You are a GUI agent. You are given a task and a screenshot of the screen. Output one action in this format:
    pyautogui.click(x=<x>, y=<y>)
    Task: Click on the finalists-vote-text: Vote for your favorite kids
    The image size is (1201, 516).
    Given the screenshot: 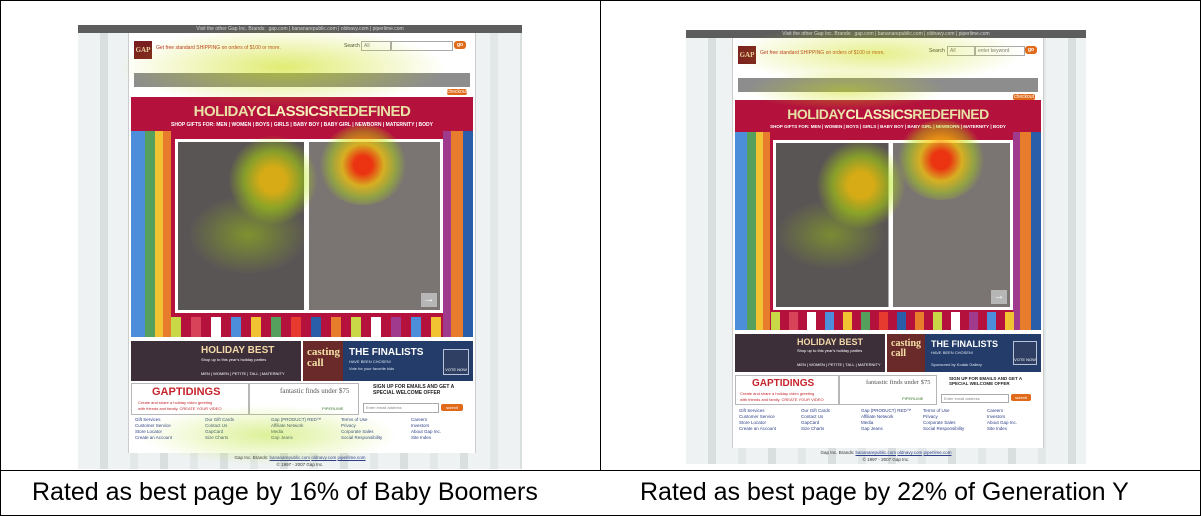 What is the action you would take?
    pyautogui.click(x=372, y=368)
    